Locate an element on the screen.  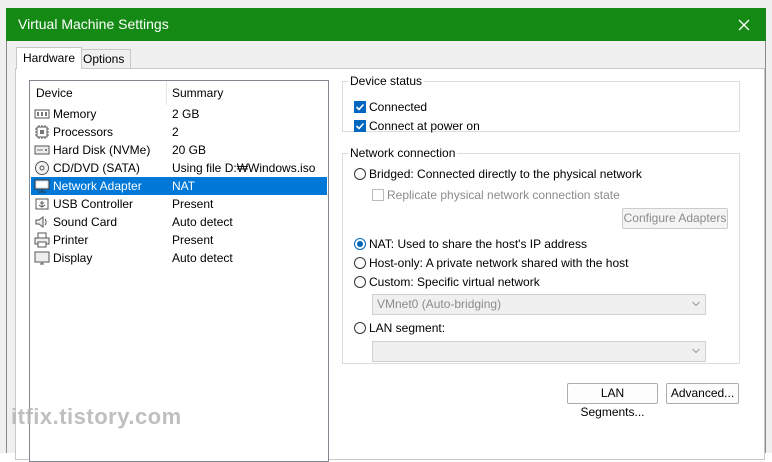
device-row-hard-disk: Hard Disk (NVMe) 20 GB is located at coordinates (179, 150).